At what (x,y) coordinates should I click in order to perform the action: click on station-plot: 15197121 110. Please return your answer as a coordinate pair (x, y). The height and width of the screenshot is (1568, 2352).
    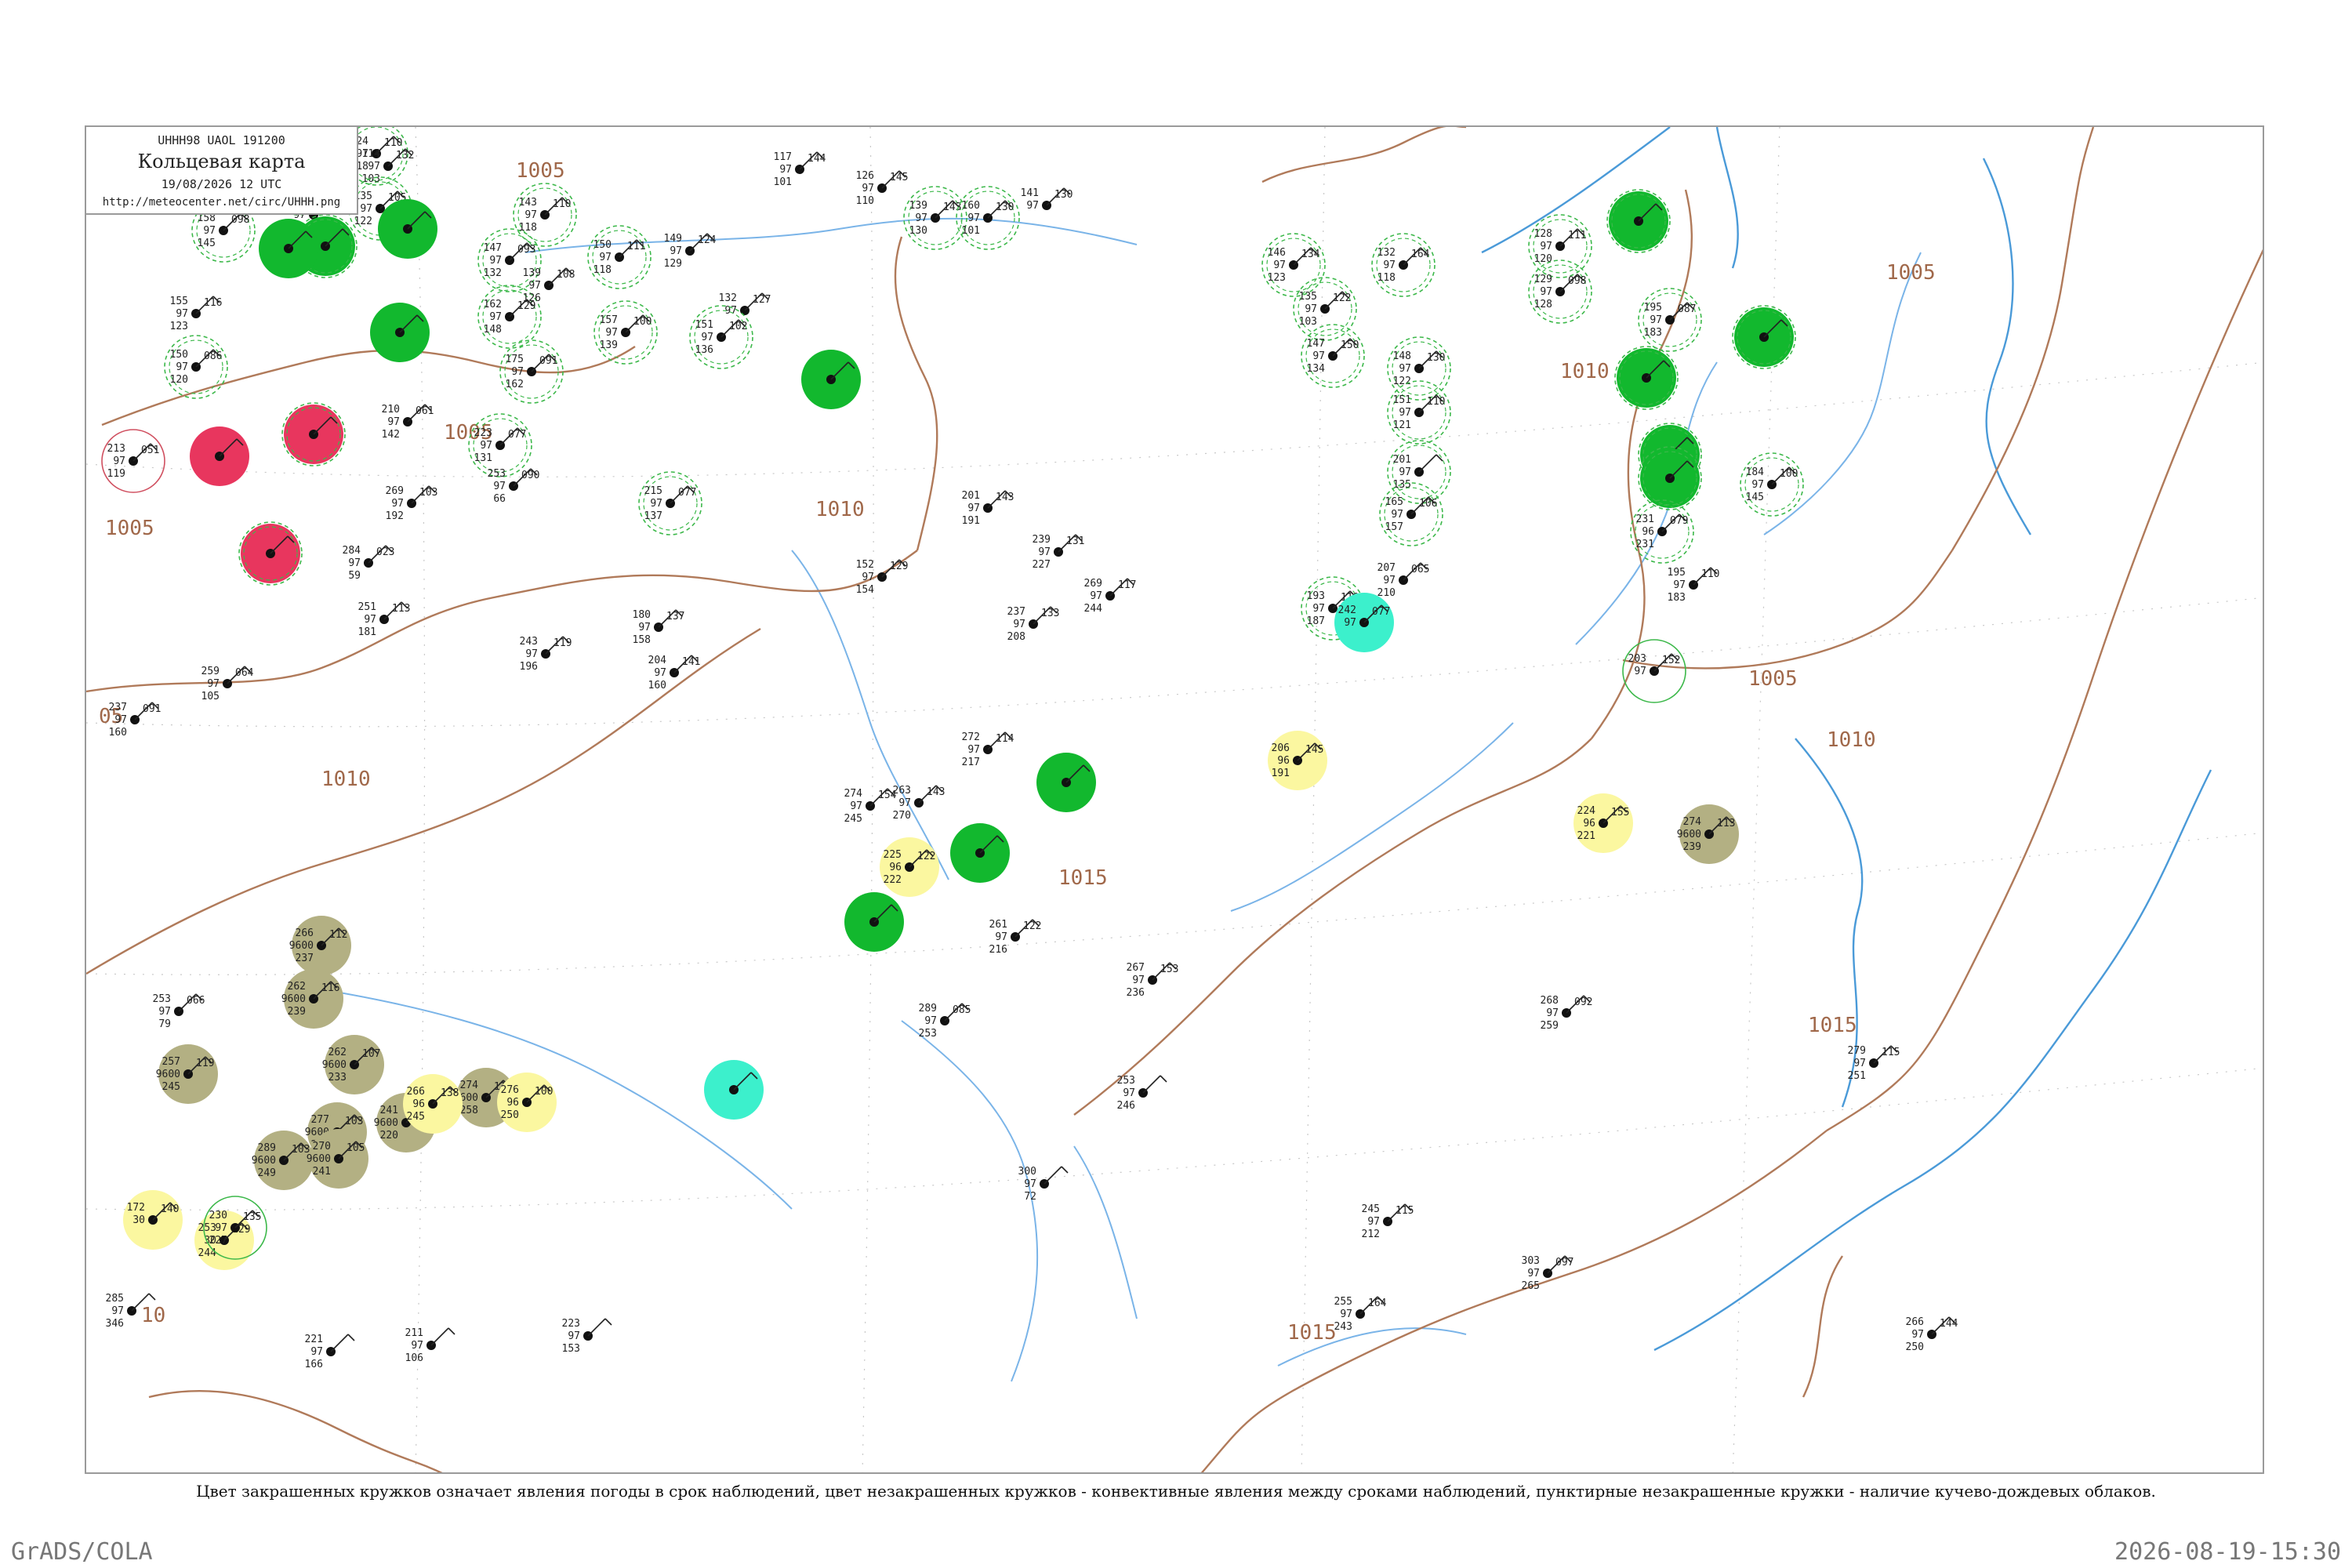
    Looking at the image, I should click on (1419, 413).